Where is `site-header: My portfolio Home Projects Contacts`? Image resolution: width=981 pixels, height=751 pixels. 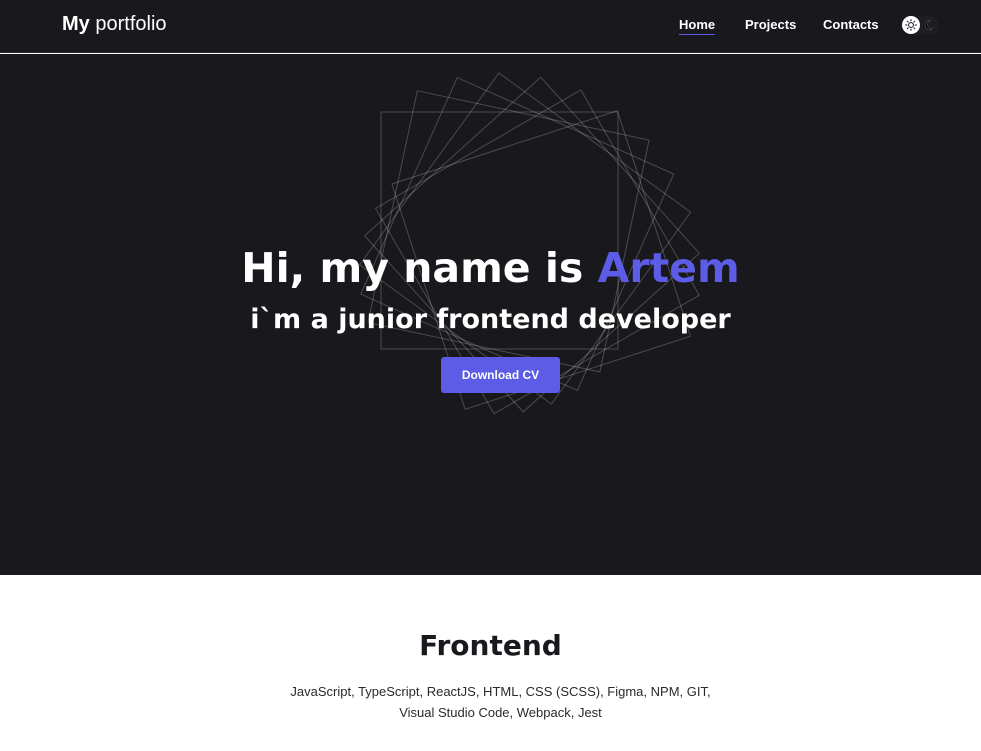 site-header: My portfolio Home Projects Contacts is located at coordinates (490, 26).